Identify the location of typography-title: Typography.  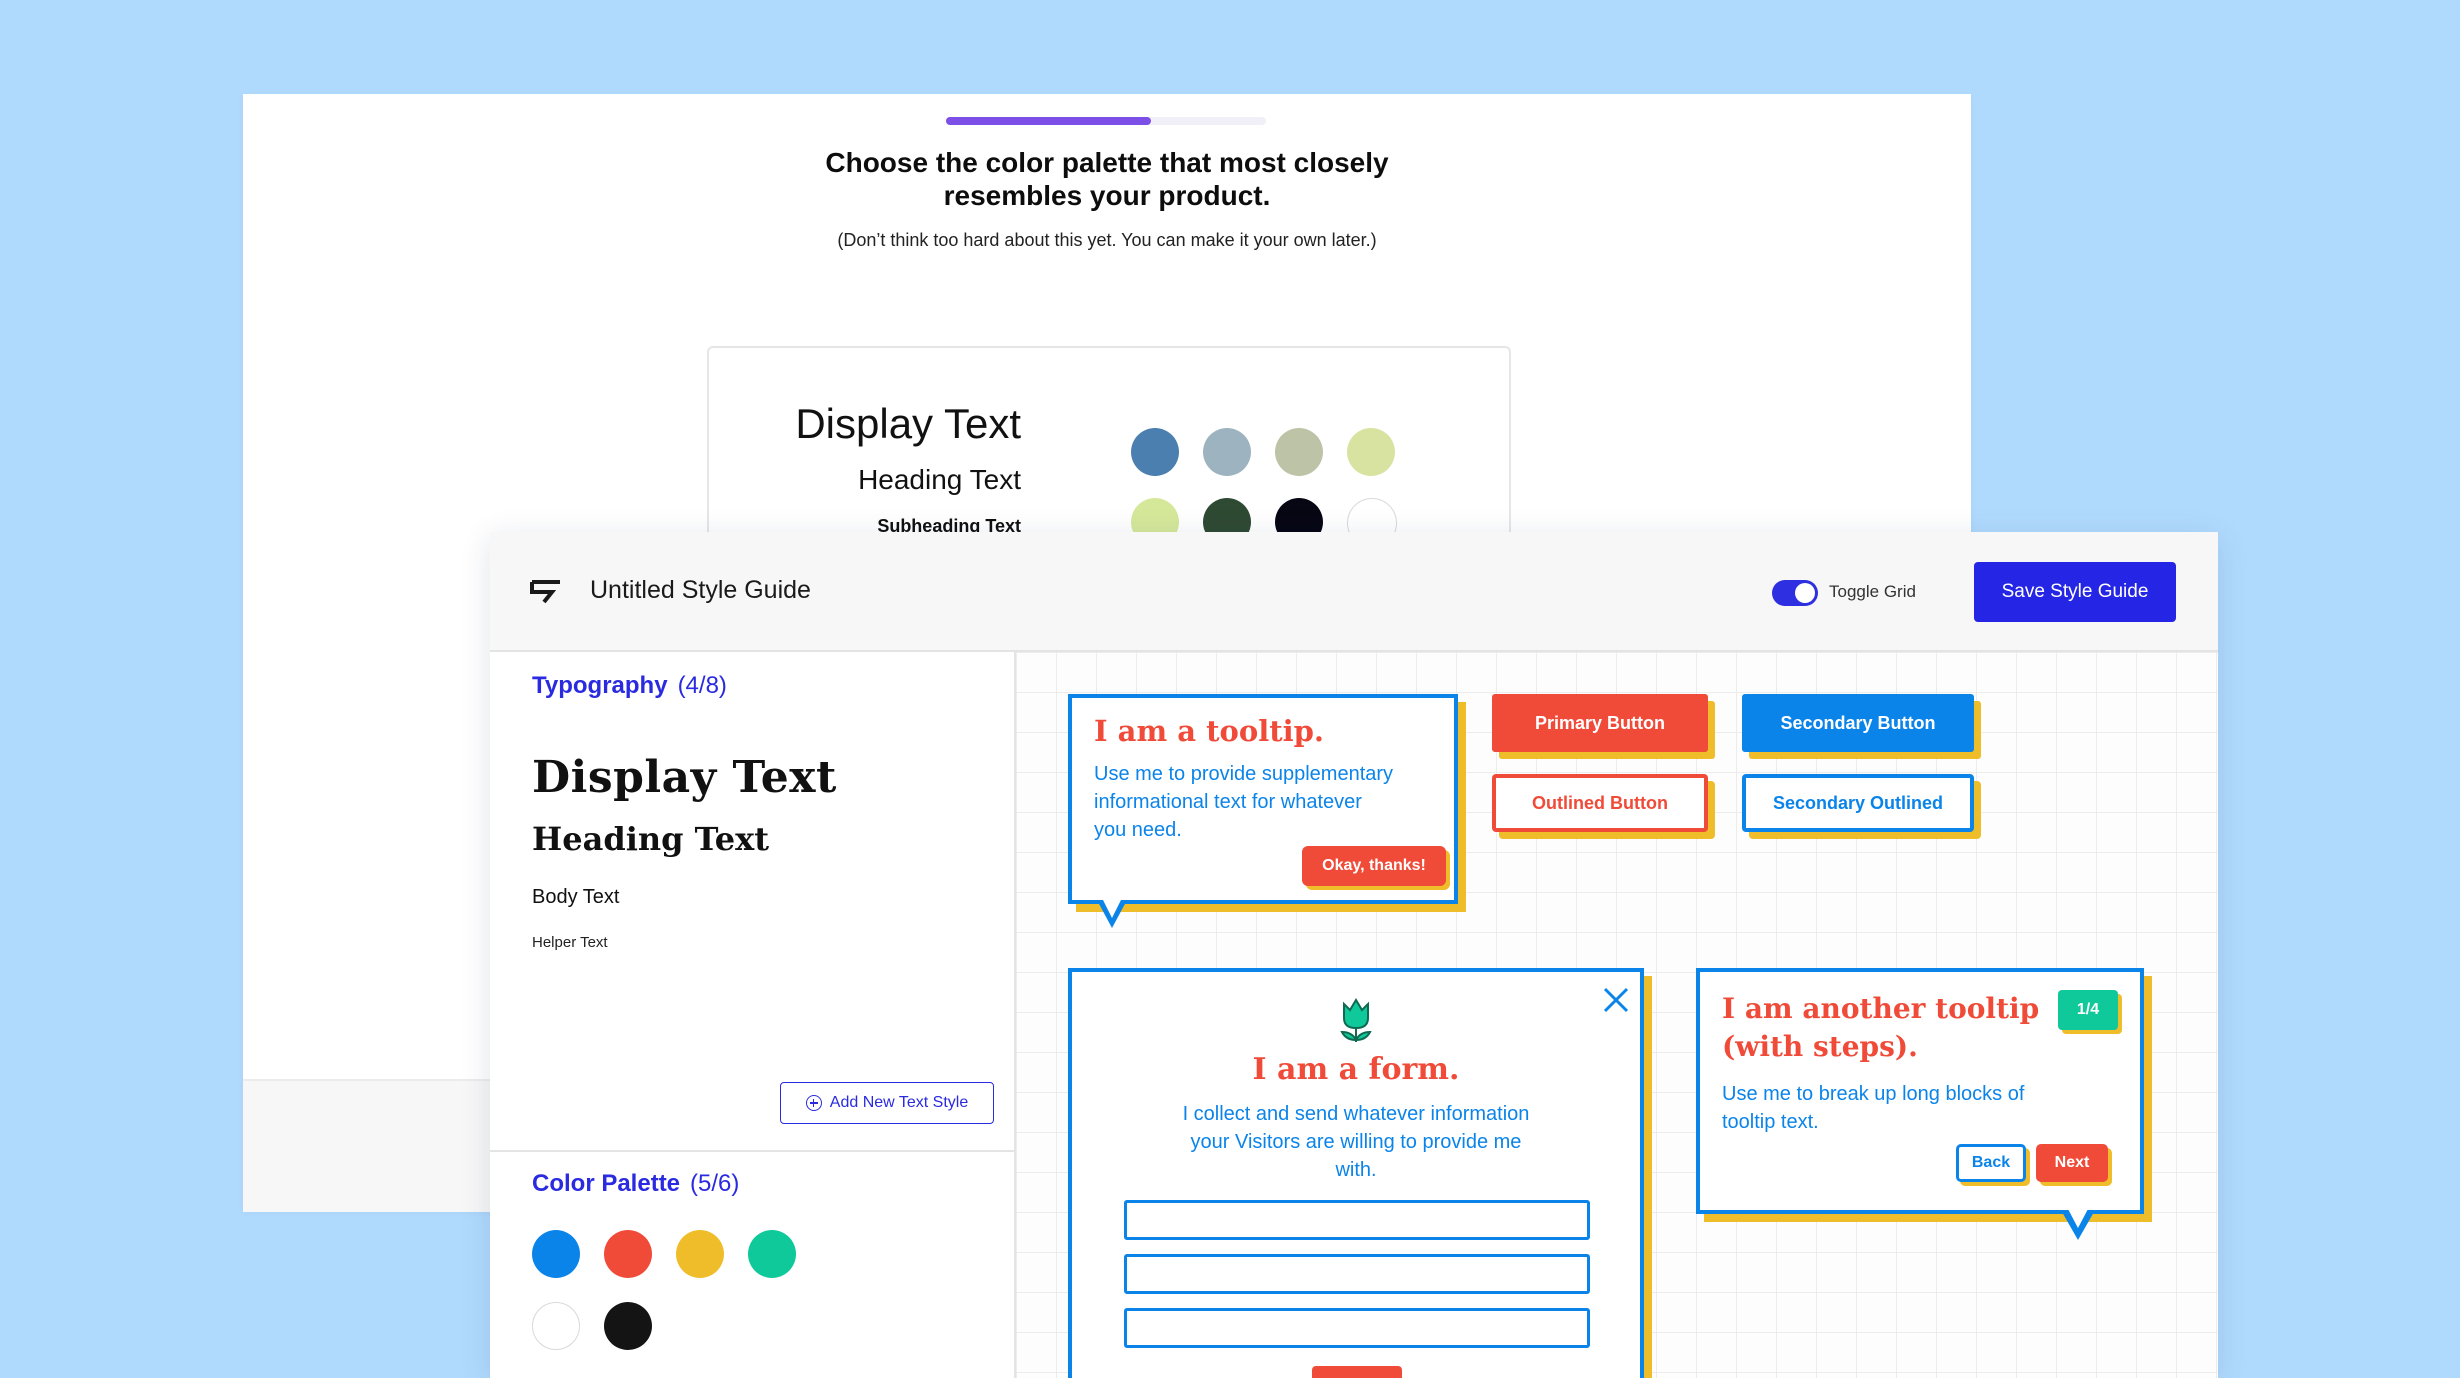
(600, 685).